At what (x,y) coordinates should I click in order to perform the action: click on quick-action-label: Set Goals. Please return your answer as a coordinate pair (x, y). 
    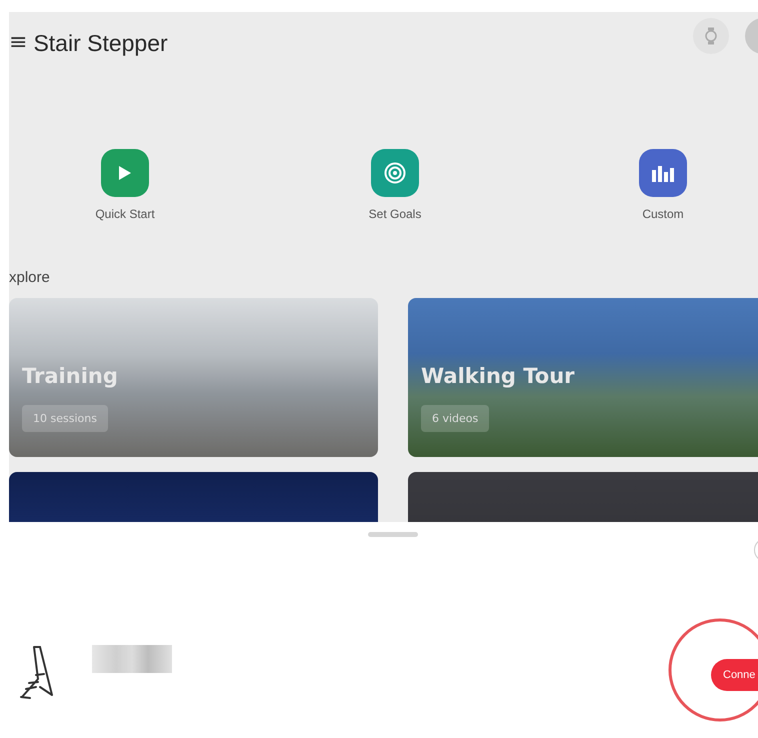
    Looking at the image, I should click on (395, 214).